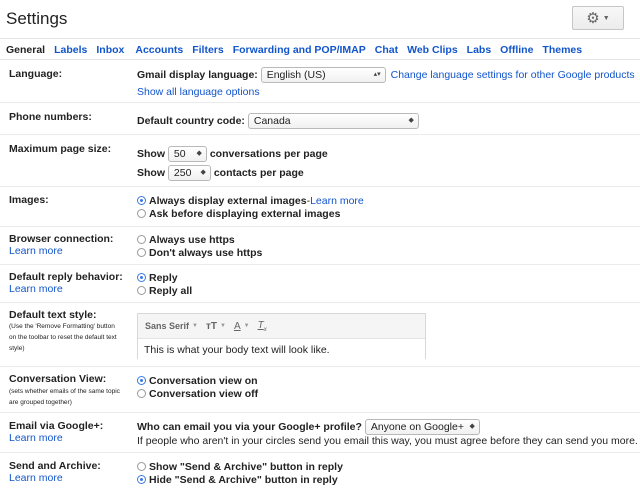 The image size is (640, 493). I want to click on reply-learn-more-link: Learn more, so click(36, 289).